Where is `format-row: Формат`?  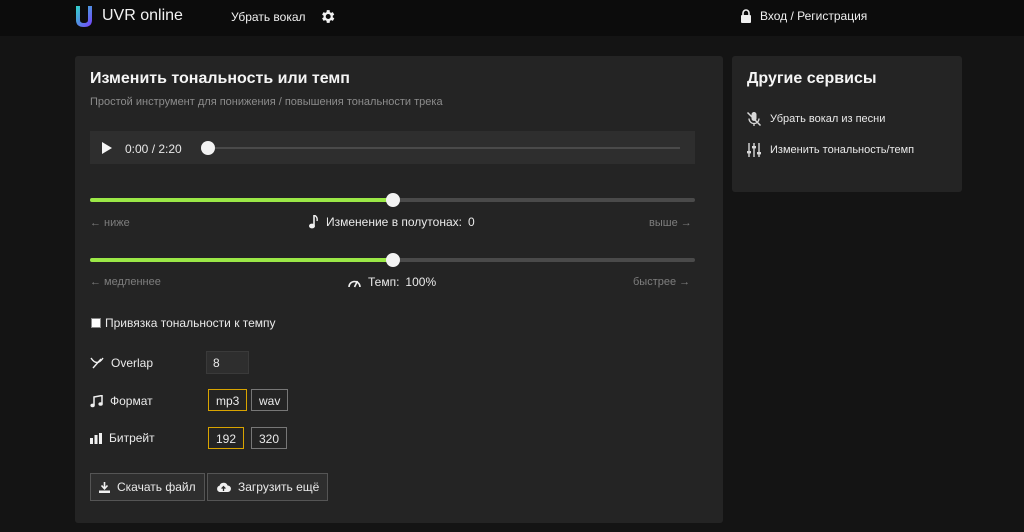 format-row: Формат is located at coordinates (121, 401).